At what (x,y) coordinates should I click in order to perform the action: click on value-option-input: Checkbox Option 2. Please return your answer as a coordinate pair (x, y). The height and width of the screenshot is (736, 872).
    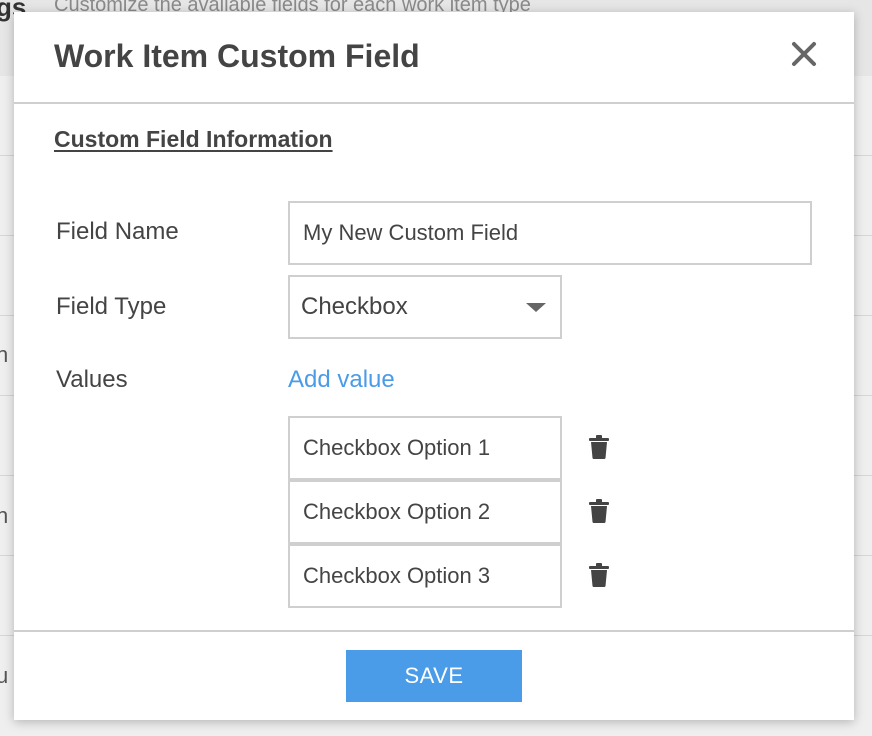
    Looking at the image, I should click on (425, 512).